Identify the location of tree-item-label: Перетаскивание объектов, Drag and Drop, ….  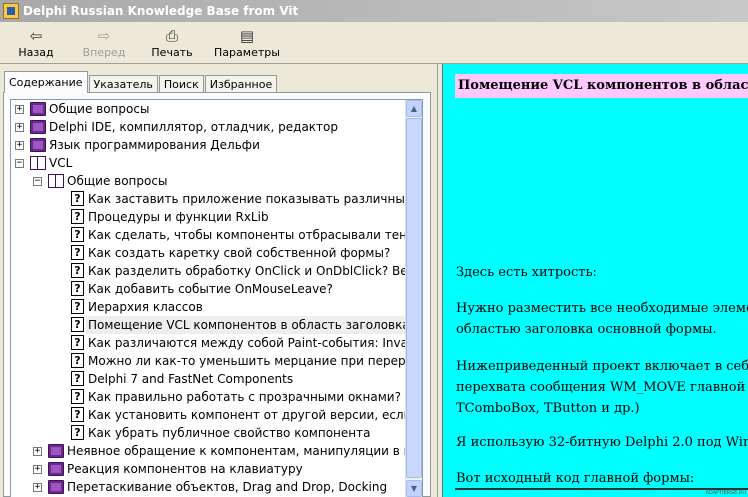
(227, 487).